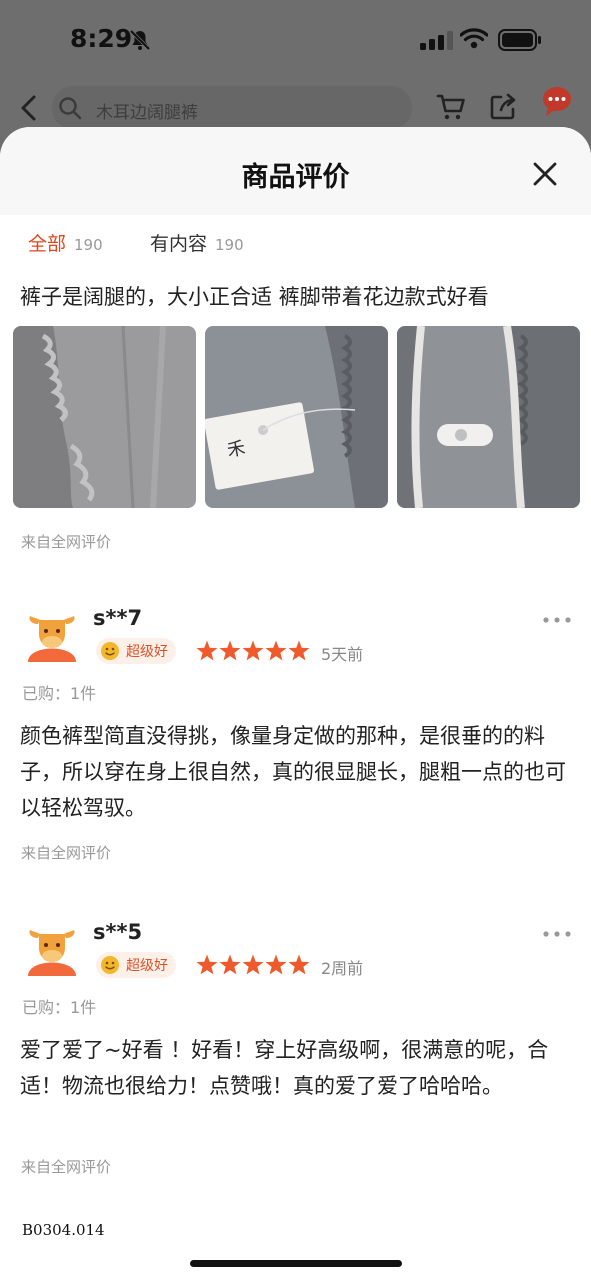  What do you see at coordinates (342, 968) in the screenshot?
I see `review-date: 2周前` at bounding box center [342, 968].